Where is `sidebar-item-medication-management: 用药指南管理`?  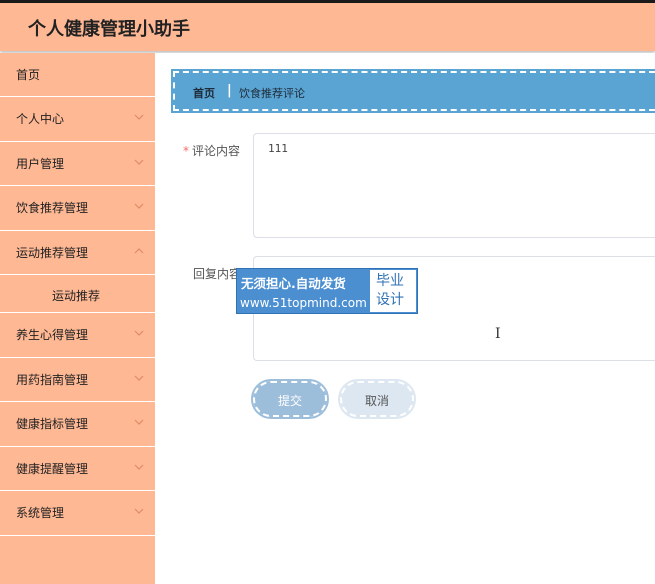
sidebar-item-medication-management: 用药指南管理 is located at coordinates (77, 380).